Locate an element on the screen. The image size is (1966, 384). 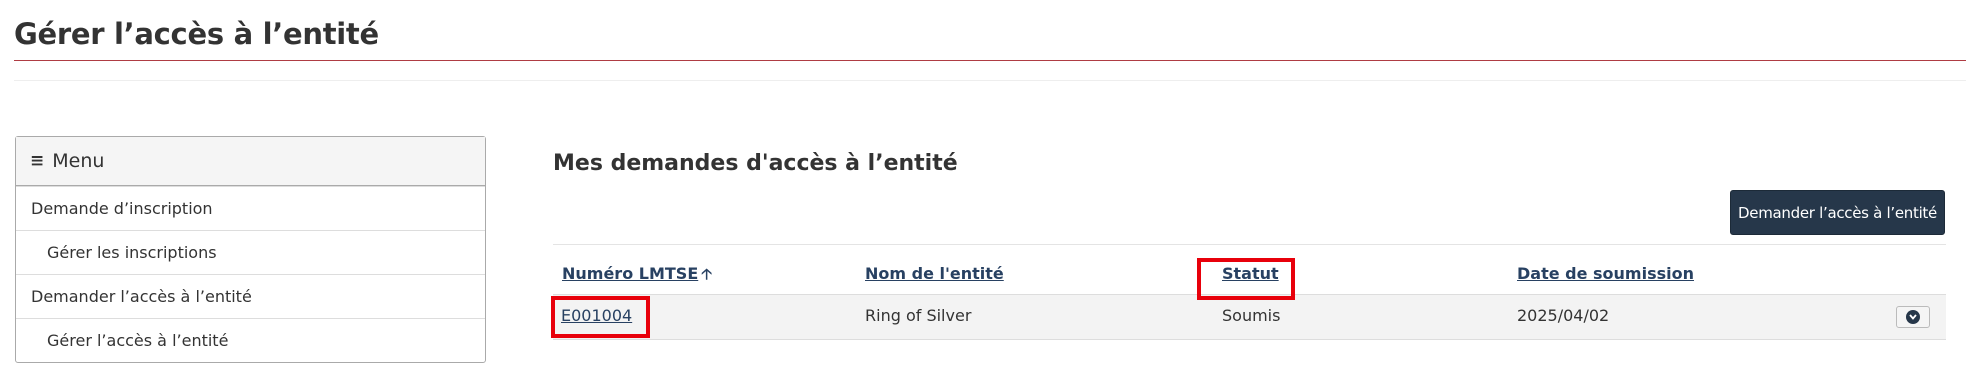
column-header-lmtse-number: Numéro LMTSE 🡡 is located at coordinates (637, 276).